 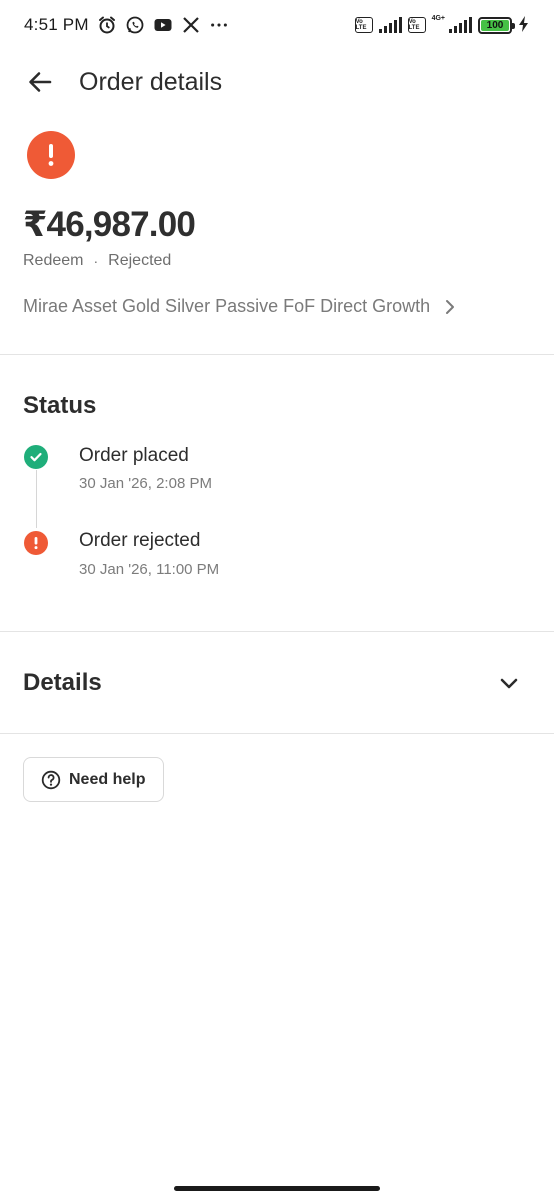 What do you see at coordinates (53, 260) in the screenshot?
I see `order-type: Redeem` at bounding box center [53, 260].